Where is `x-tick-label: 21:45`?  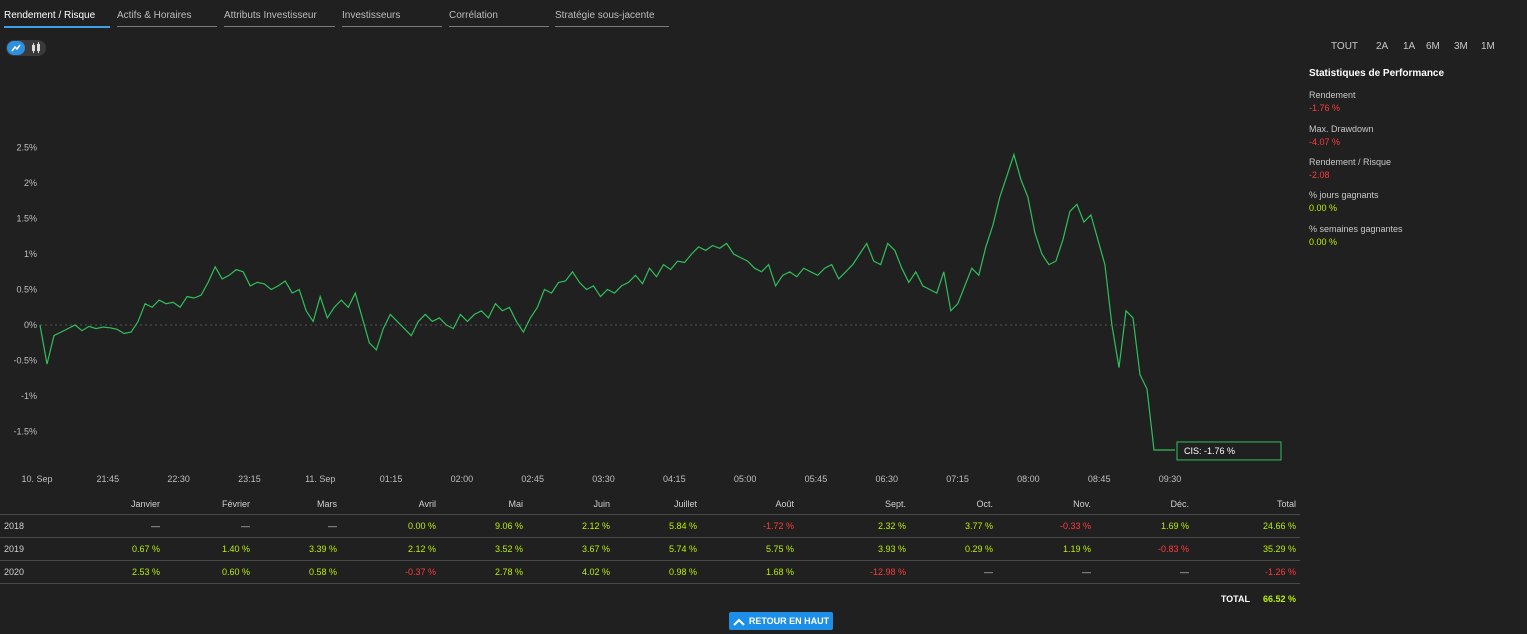
x-tick-label: 21:45 is located at coordinates (108, 479).